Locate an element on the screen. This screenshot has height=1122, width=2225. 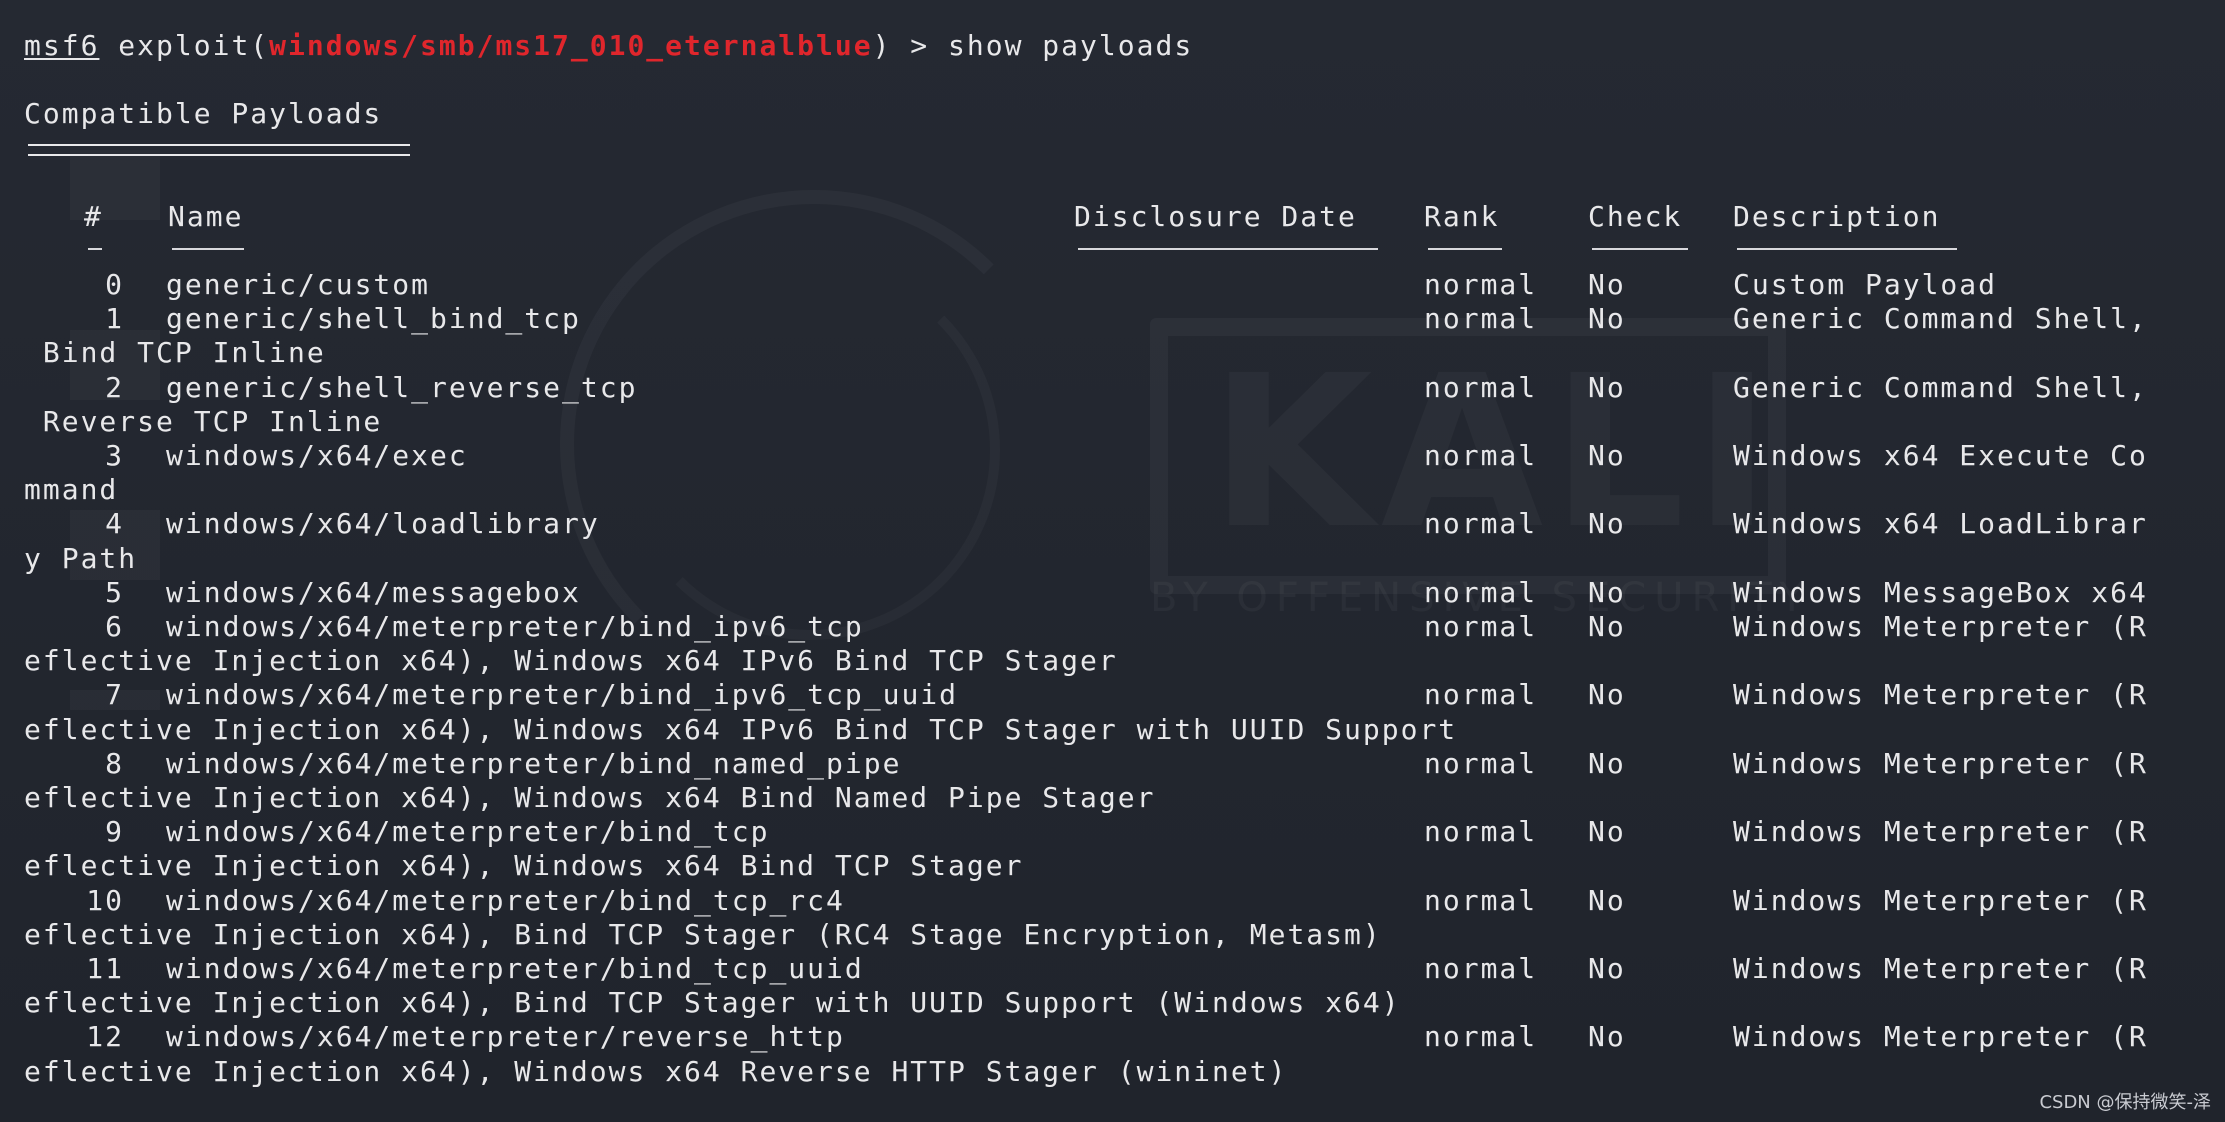
row-number: 9 is located at coordinates (114, 832).